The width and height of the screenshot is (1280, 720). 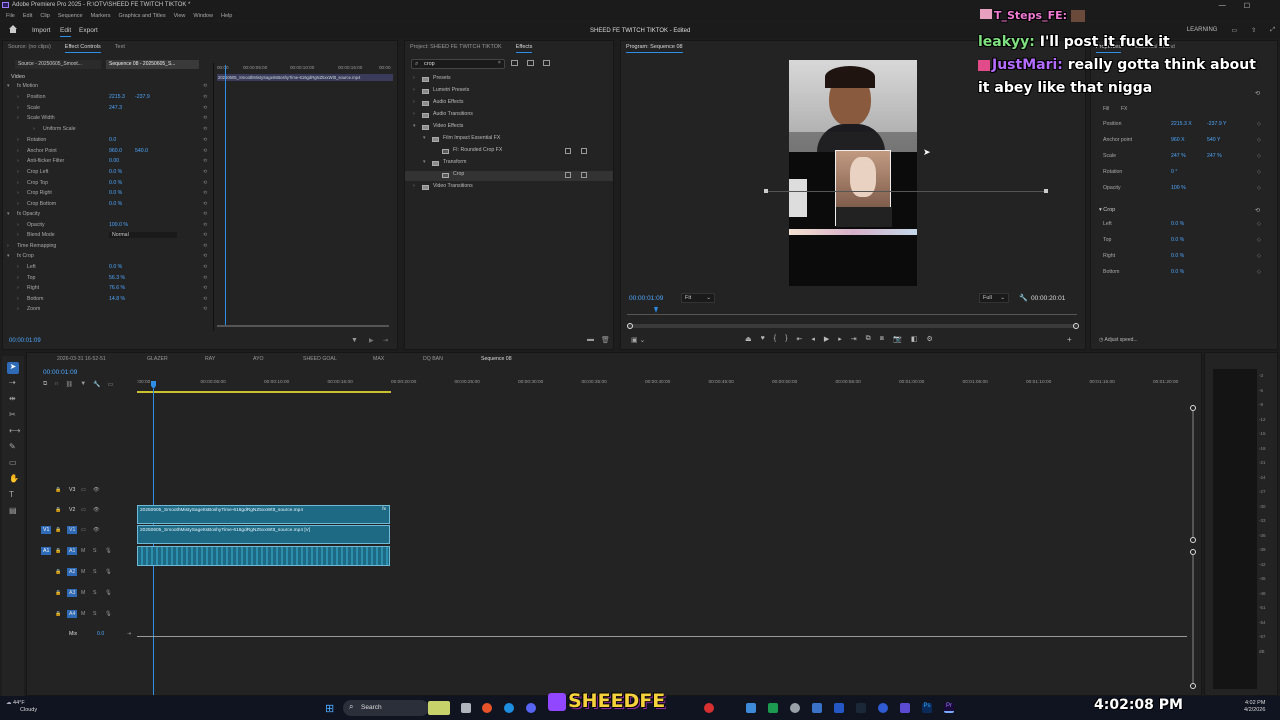 What do you see at coordinates (82, 636) in the screenshot?
I see `track-header: Mix 0.0 ⇥` at bounding box center [82, 636].